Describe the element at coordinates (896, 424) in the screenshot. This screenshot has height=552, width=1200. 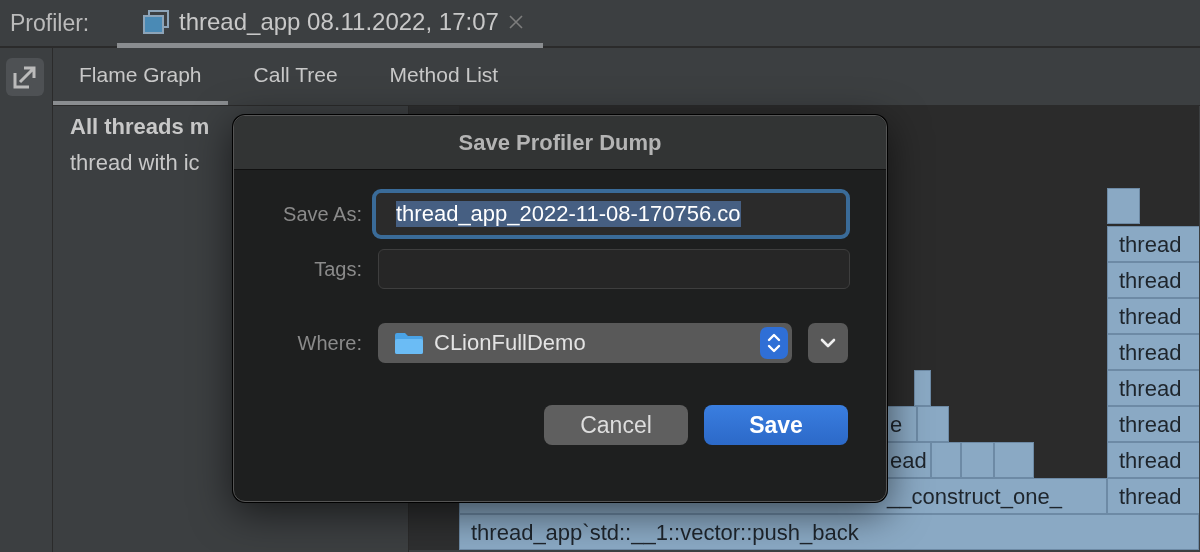
I see `frame-label: e` at that location.